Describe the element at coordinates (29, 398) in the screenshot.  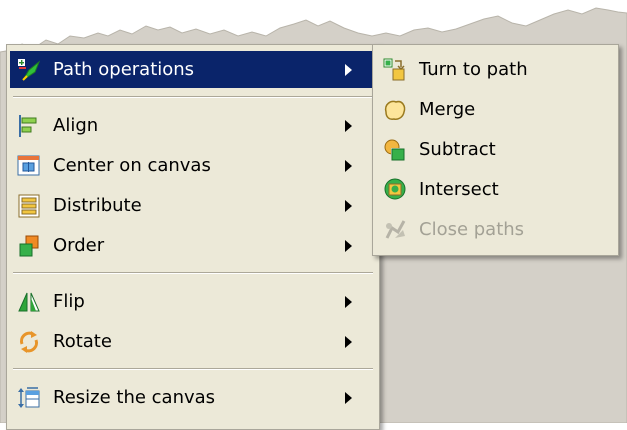
I see `resize-canvas-icon` at that location.